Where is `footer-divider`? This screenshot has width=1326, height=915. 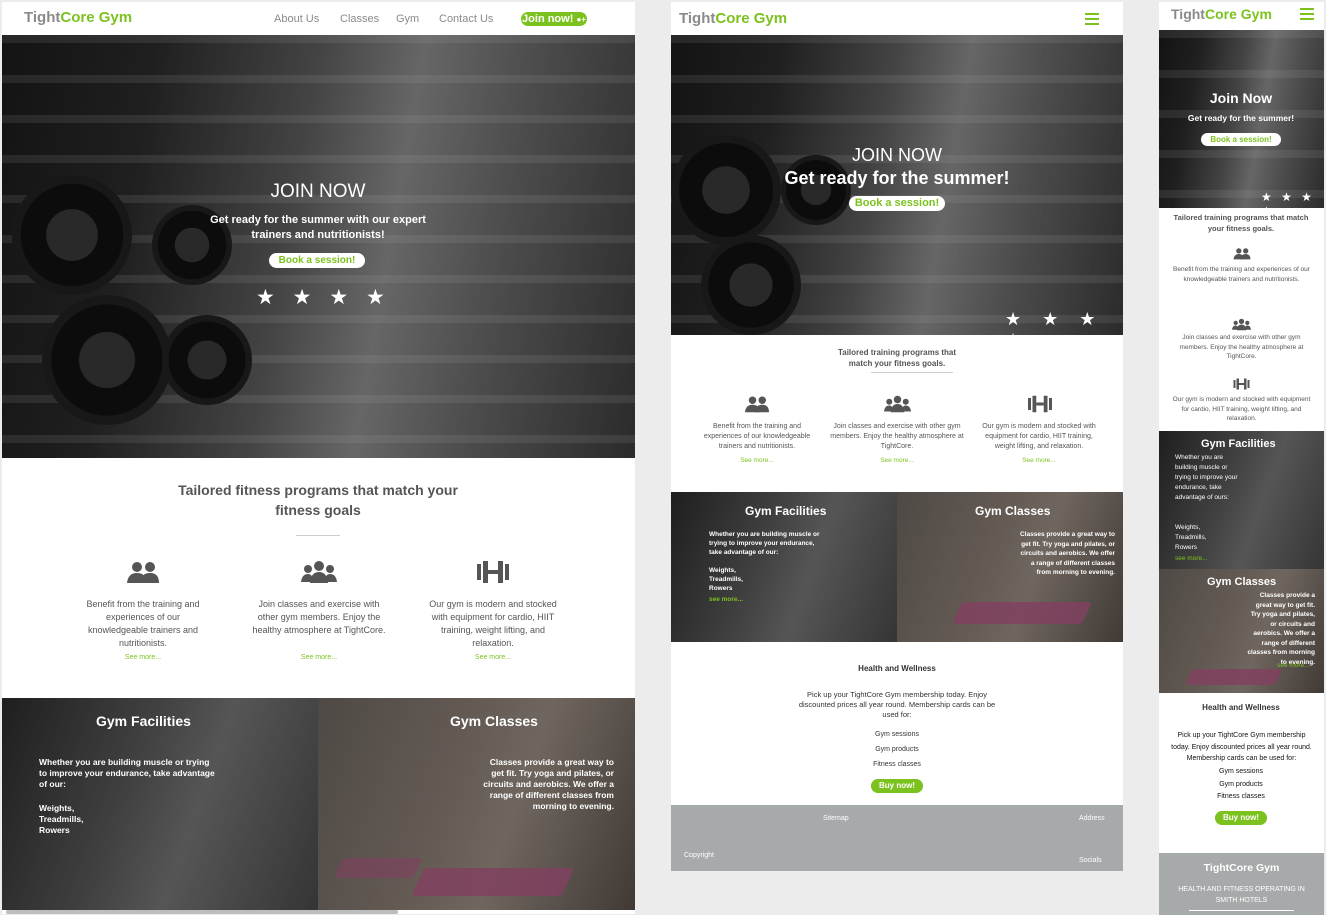
footer-divider is located at coordinates (1241, 910).